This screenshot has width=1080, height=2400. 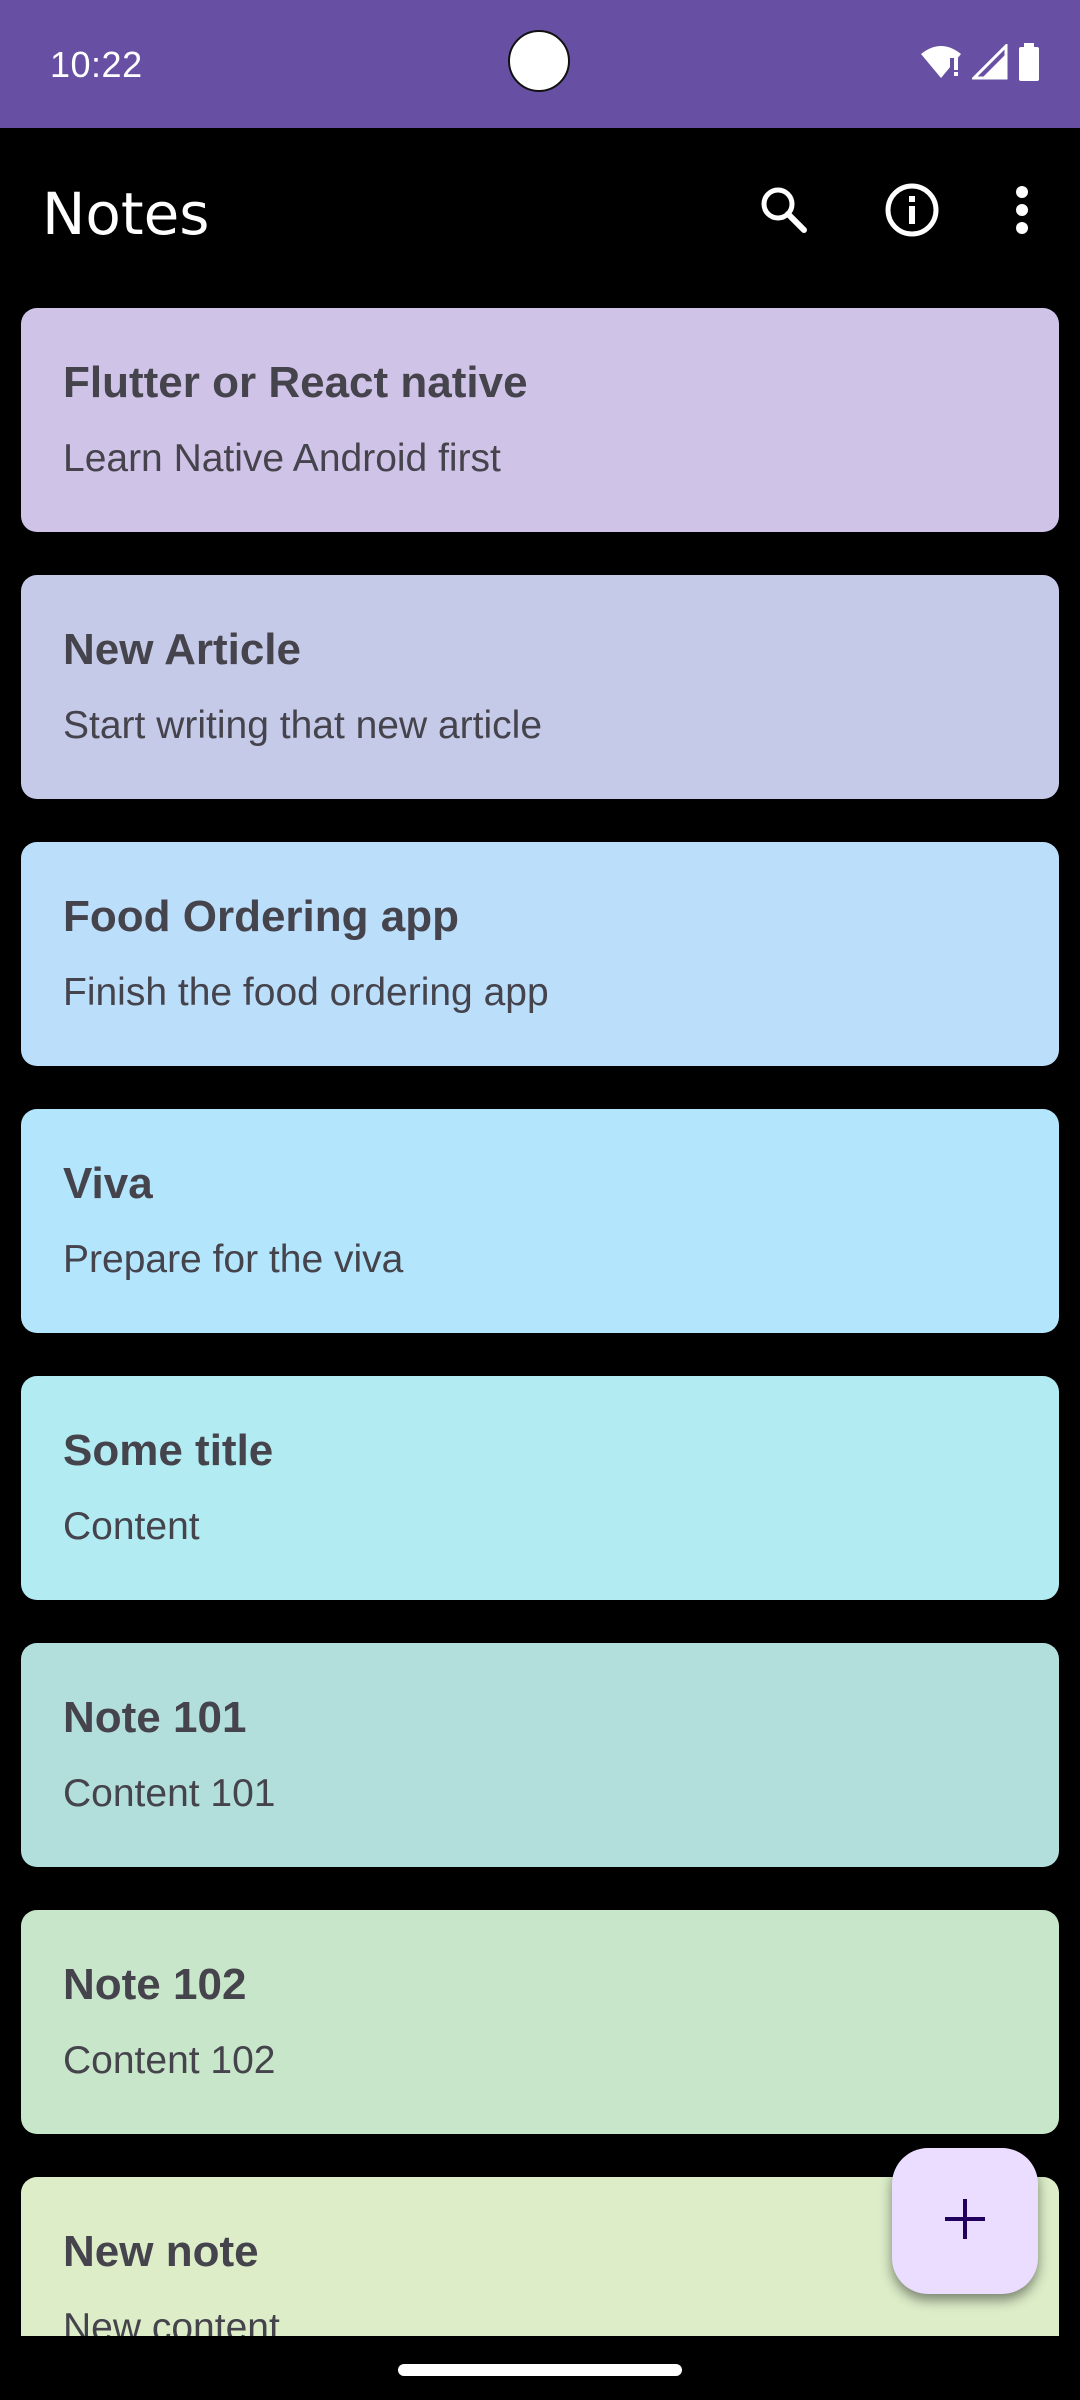 I want to click on status-icons, so click(x=980, y=63).